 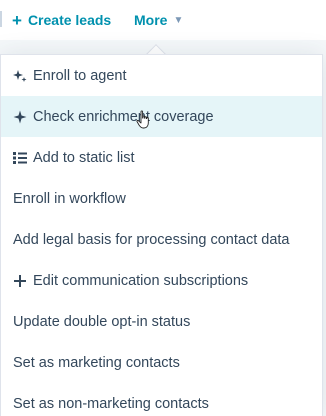 I want to click on caret-down-icon: ▼, so click(x=178, y=20).